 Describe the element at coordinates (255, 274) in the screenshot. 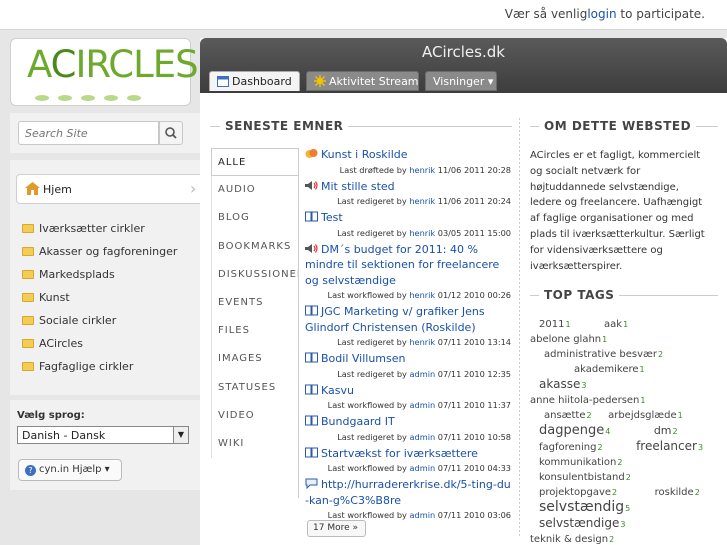

I see `filter-discussions: DISKUSSIONER` at that location.